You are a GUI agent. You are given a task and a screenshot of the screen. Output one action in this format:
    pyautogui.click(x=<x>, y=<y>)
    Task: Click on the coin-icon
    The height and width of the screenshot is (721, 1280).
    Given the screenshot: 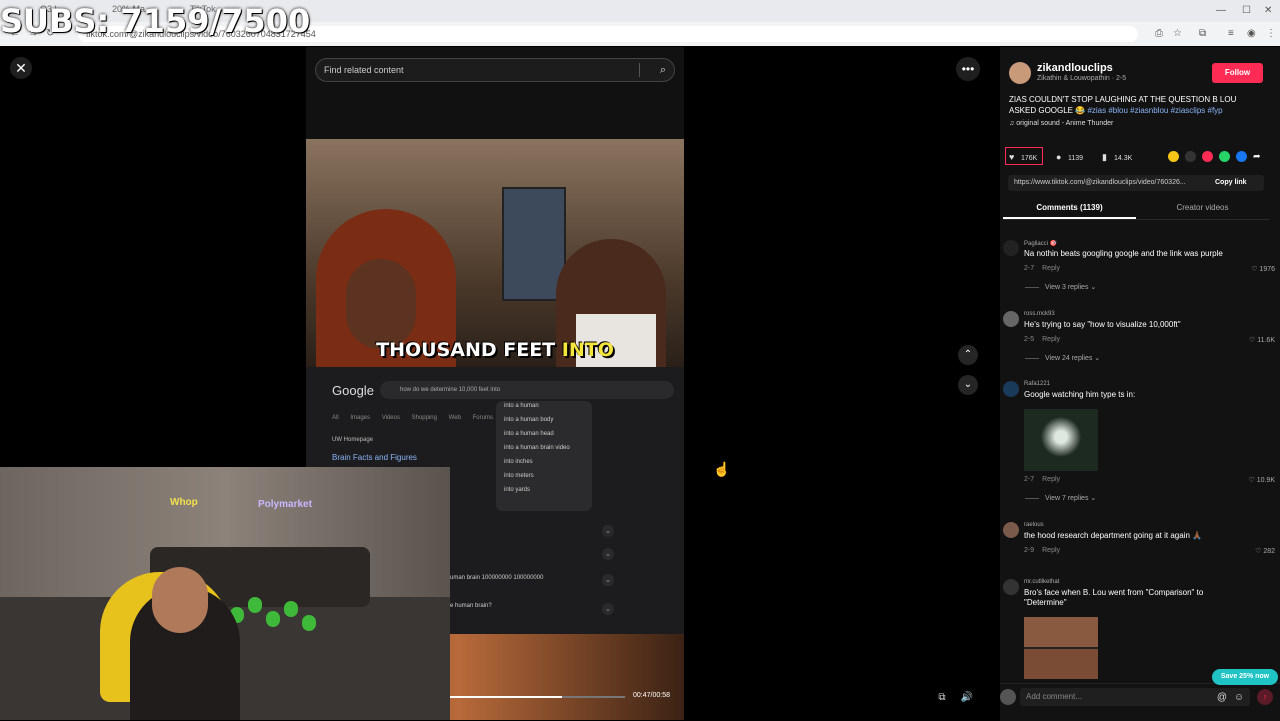 What is the action you would take?
    pyautogui.click(x=1173, y=156)
    